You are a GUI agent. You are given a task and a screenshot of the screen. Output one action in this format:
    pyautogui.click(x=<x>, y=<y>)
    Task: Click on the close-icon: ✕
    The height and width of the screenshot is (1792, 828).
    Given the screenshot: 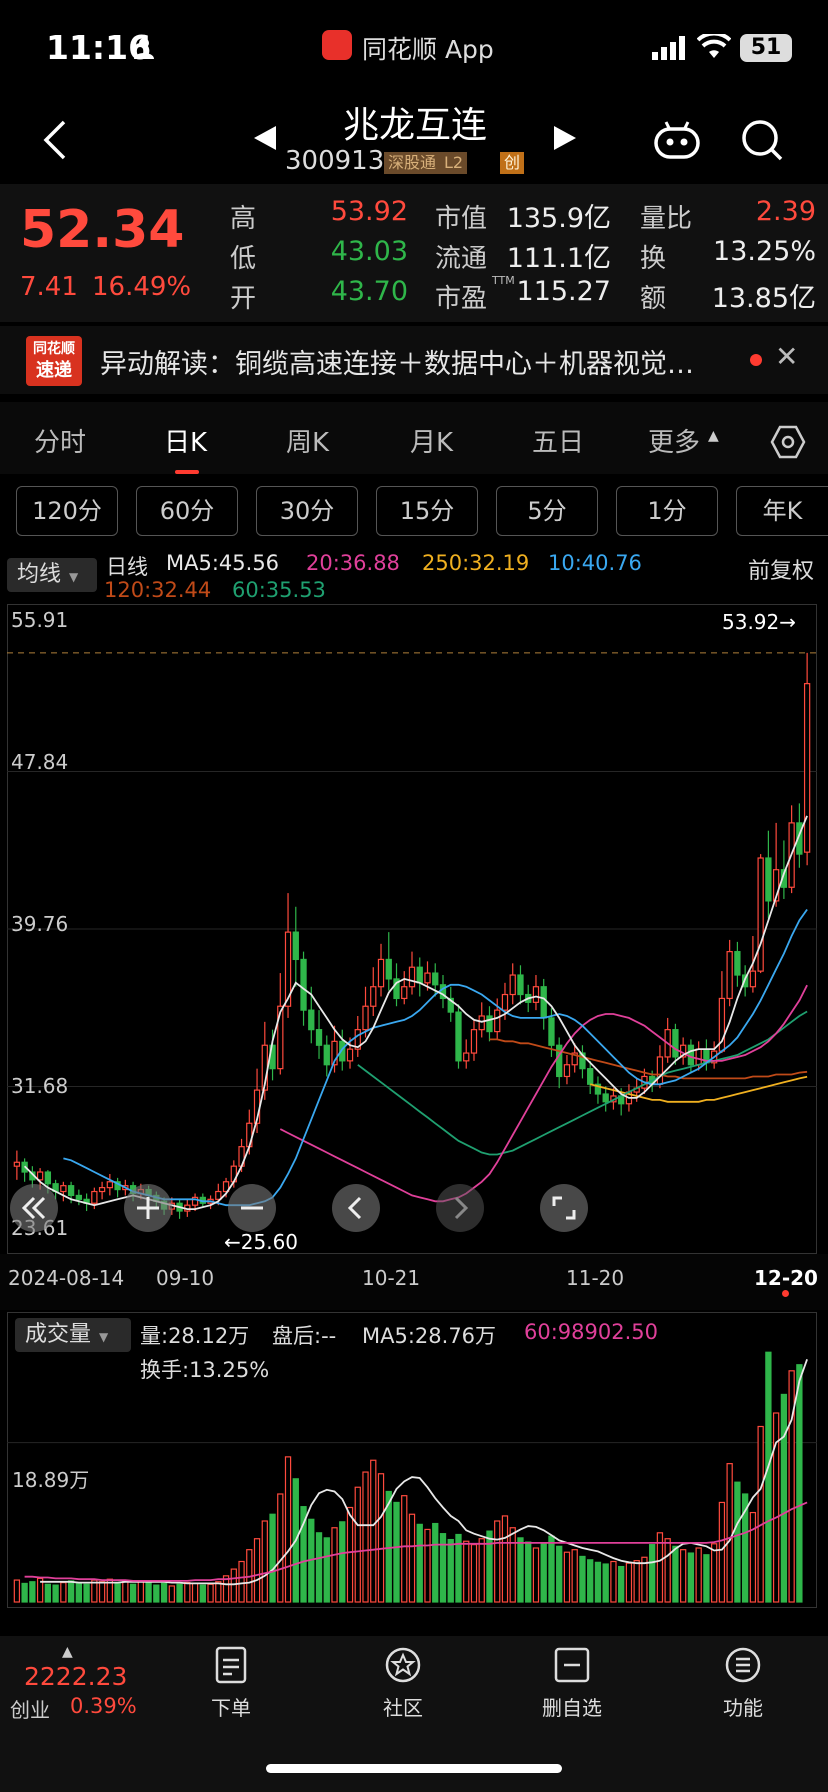 What is the action you would take?
    pyautogui.click(x=786, y=356)
    